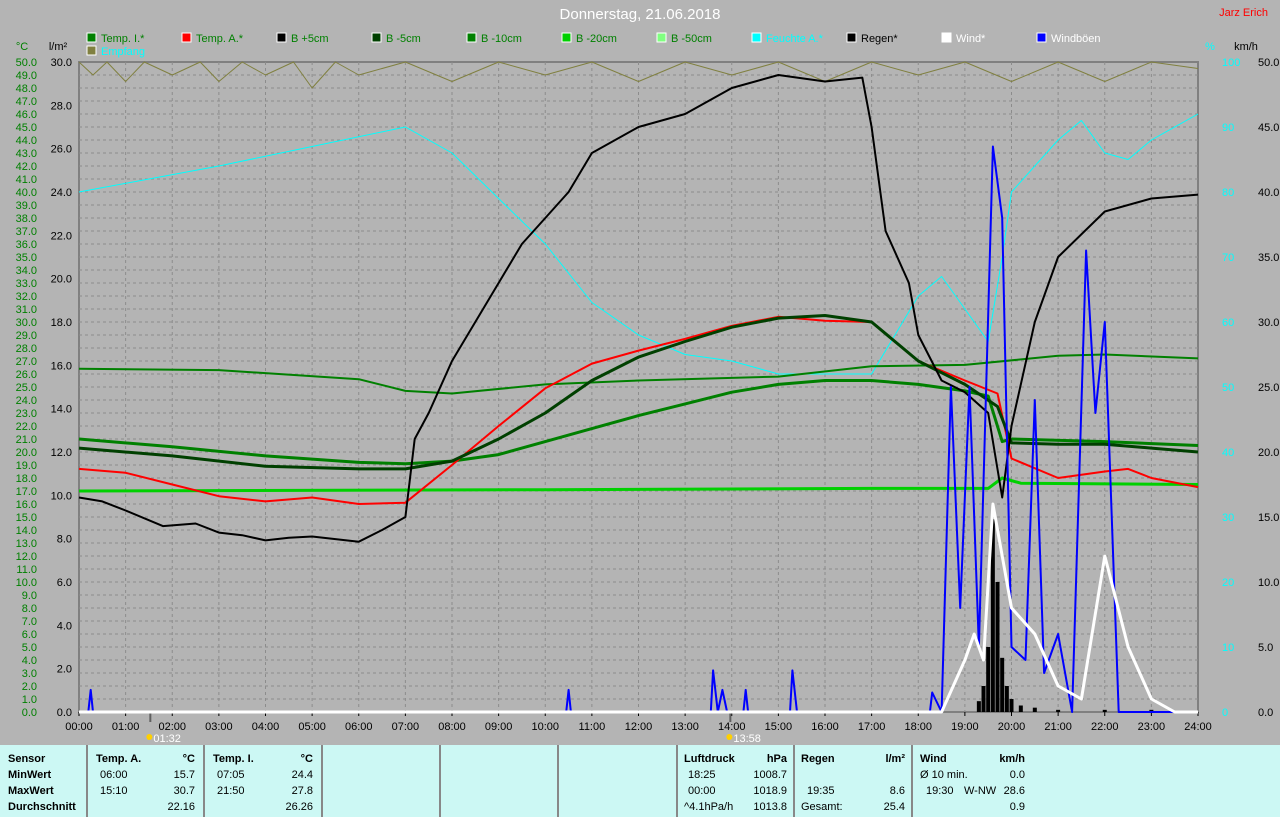 The width and height of the screenshot is (1280, 817). Describe the element at coordinates (1017, 807) in the screenshot. I see `wind-day-avg: 0.9` at that location.